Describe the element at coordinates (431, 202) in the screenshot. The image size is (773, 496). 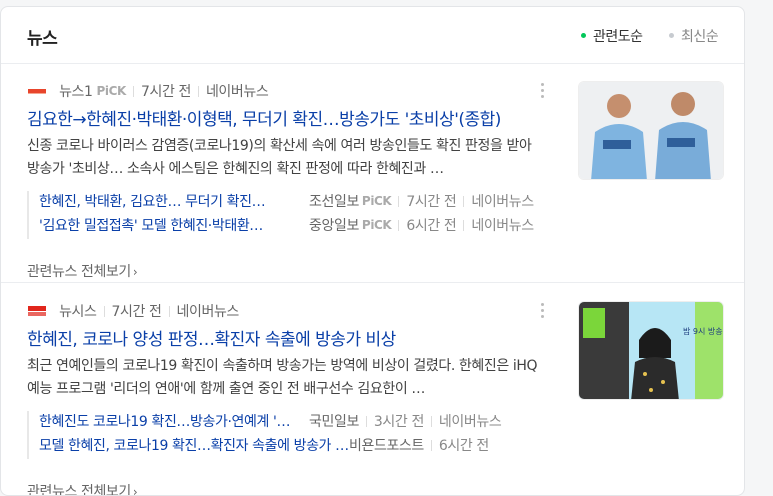
I see `related-news-time: 7시간 전` at that location.